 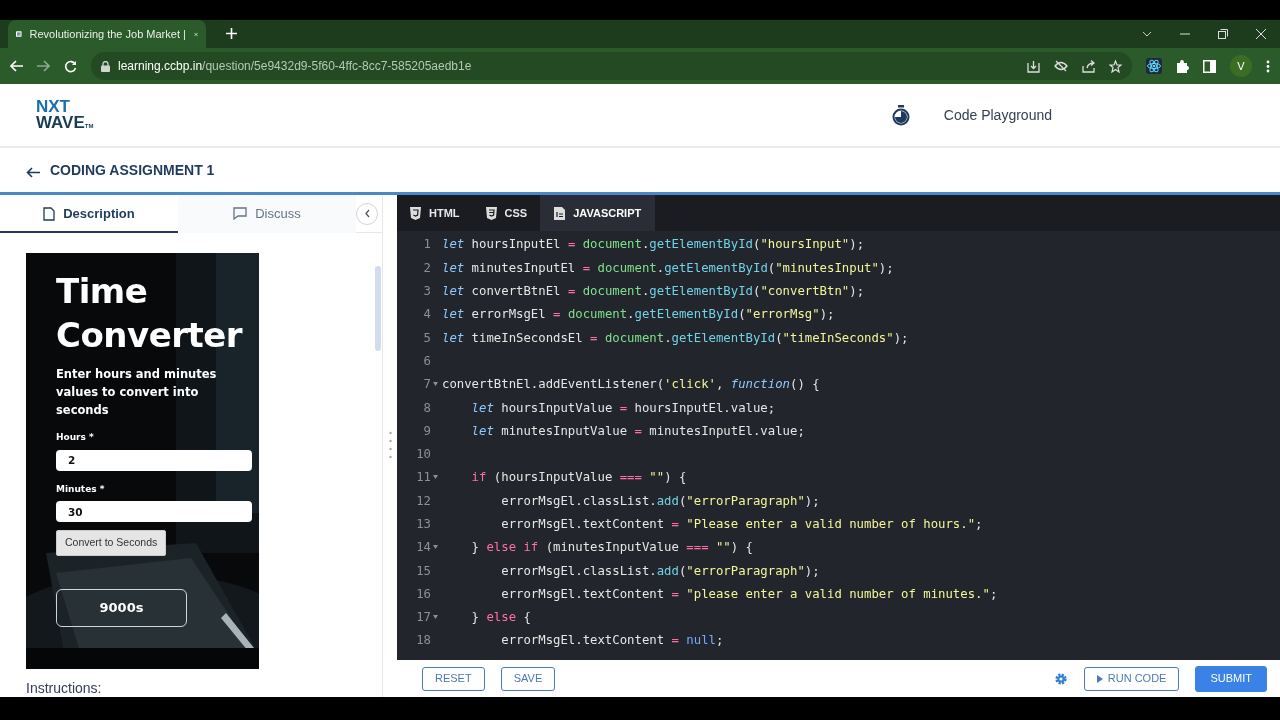 What do you see at coordinates (1209, 66) in the screenshot?
I see `side-panel-icon` at bounding box center [1209, 66].